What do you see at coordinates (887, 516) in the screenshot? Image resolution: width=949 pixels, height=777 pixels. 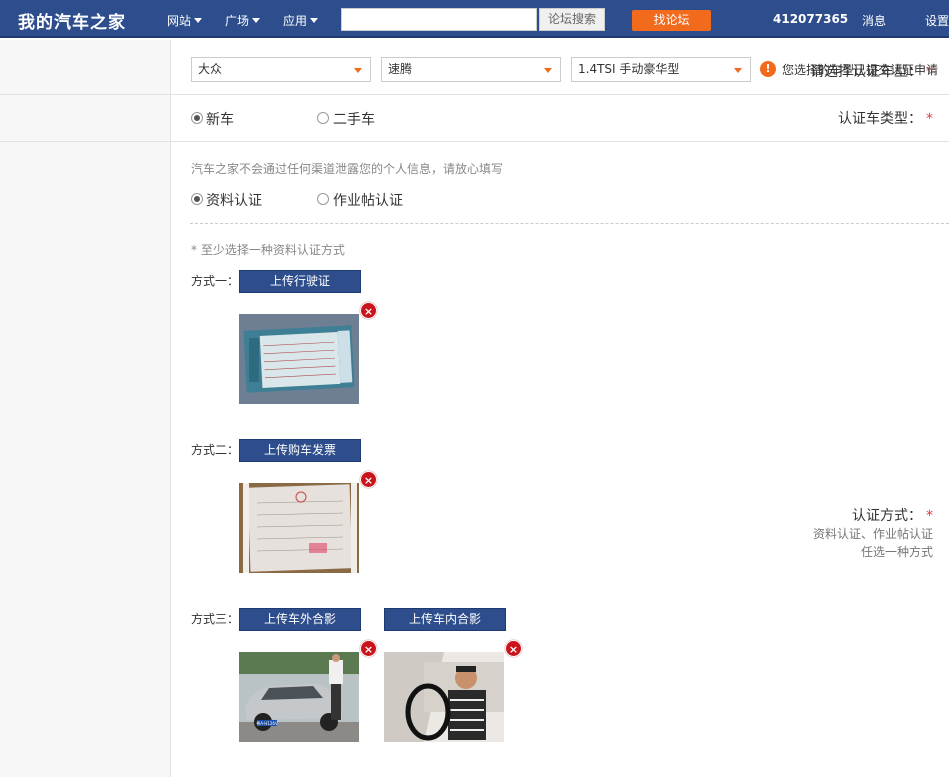 I see `label-text: 认证方式：` at bounding box center [887, 516].